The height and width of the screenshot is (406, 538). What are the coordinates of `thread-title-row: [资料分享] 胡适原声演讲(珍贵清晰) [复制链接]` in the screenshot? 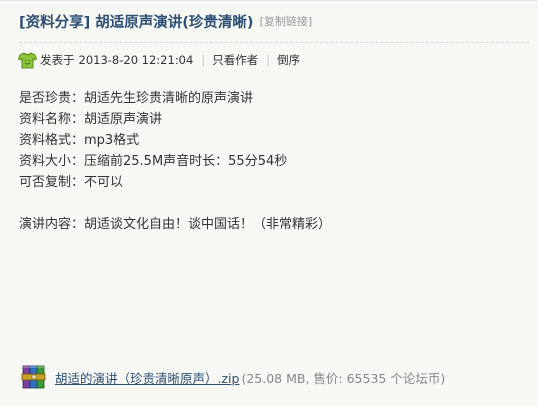 It's located at (165, 21).